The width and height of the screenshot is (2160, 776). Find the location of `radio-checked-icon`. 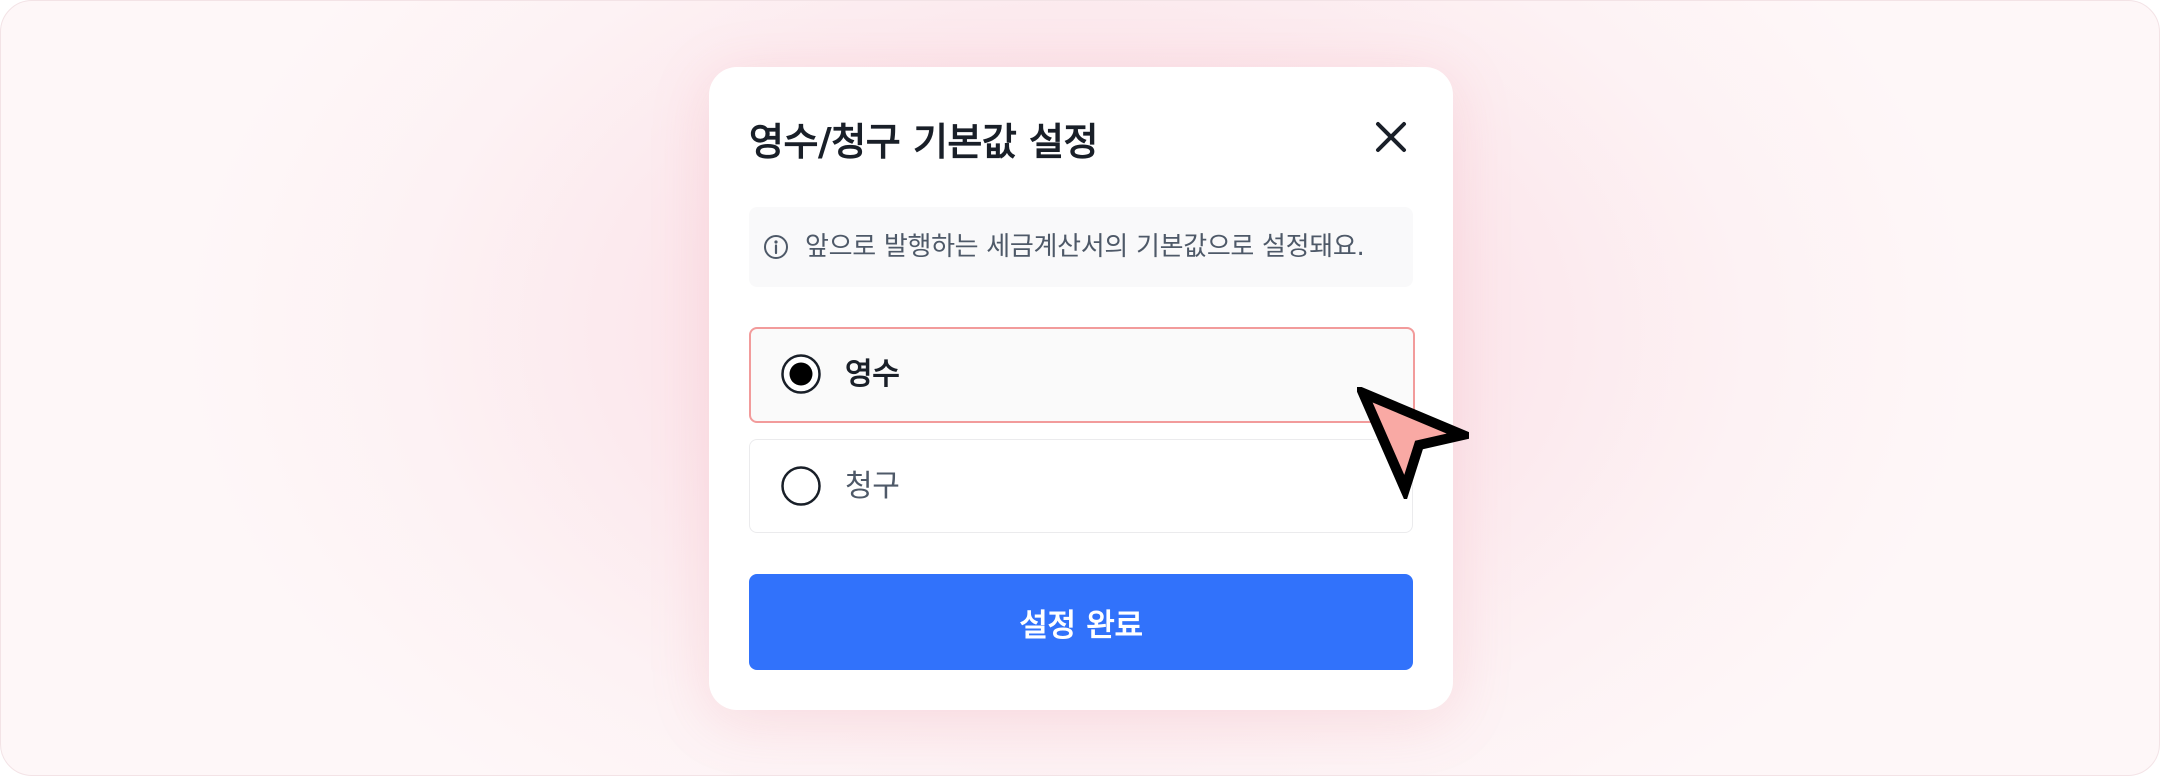

radio-checked-icon is located at coordinates (801, 374).